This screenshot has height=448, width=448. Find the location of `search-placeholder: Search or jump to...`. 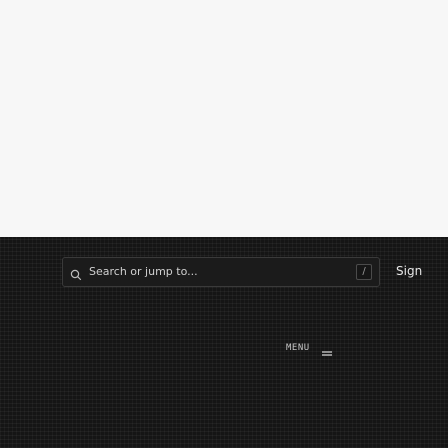

search-placeholder: Search or jump to... is located at coordinates (143, 271).